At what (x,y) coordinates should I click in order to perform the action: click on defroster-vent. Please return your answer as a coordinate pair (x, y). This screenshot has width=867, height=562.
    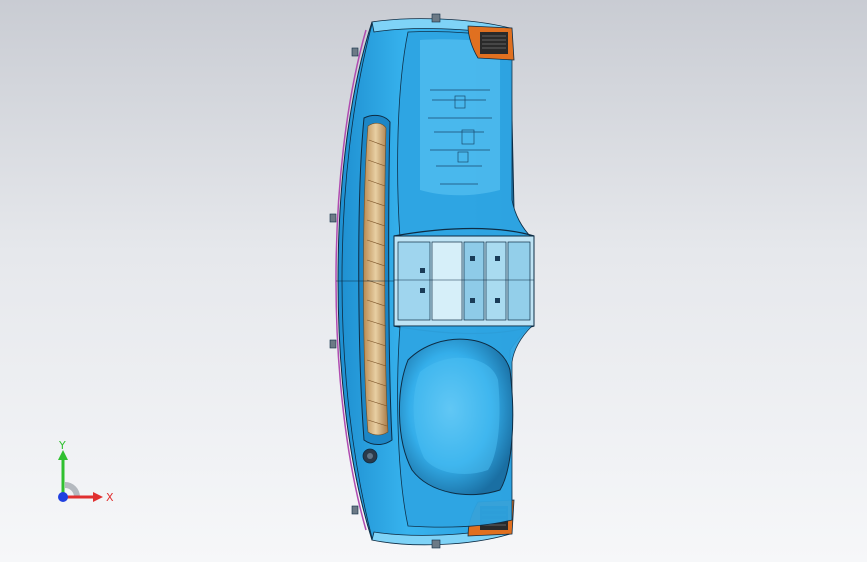
    Looking at the image, I should click on (375, 279).